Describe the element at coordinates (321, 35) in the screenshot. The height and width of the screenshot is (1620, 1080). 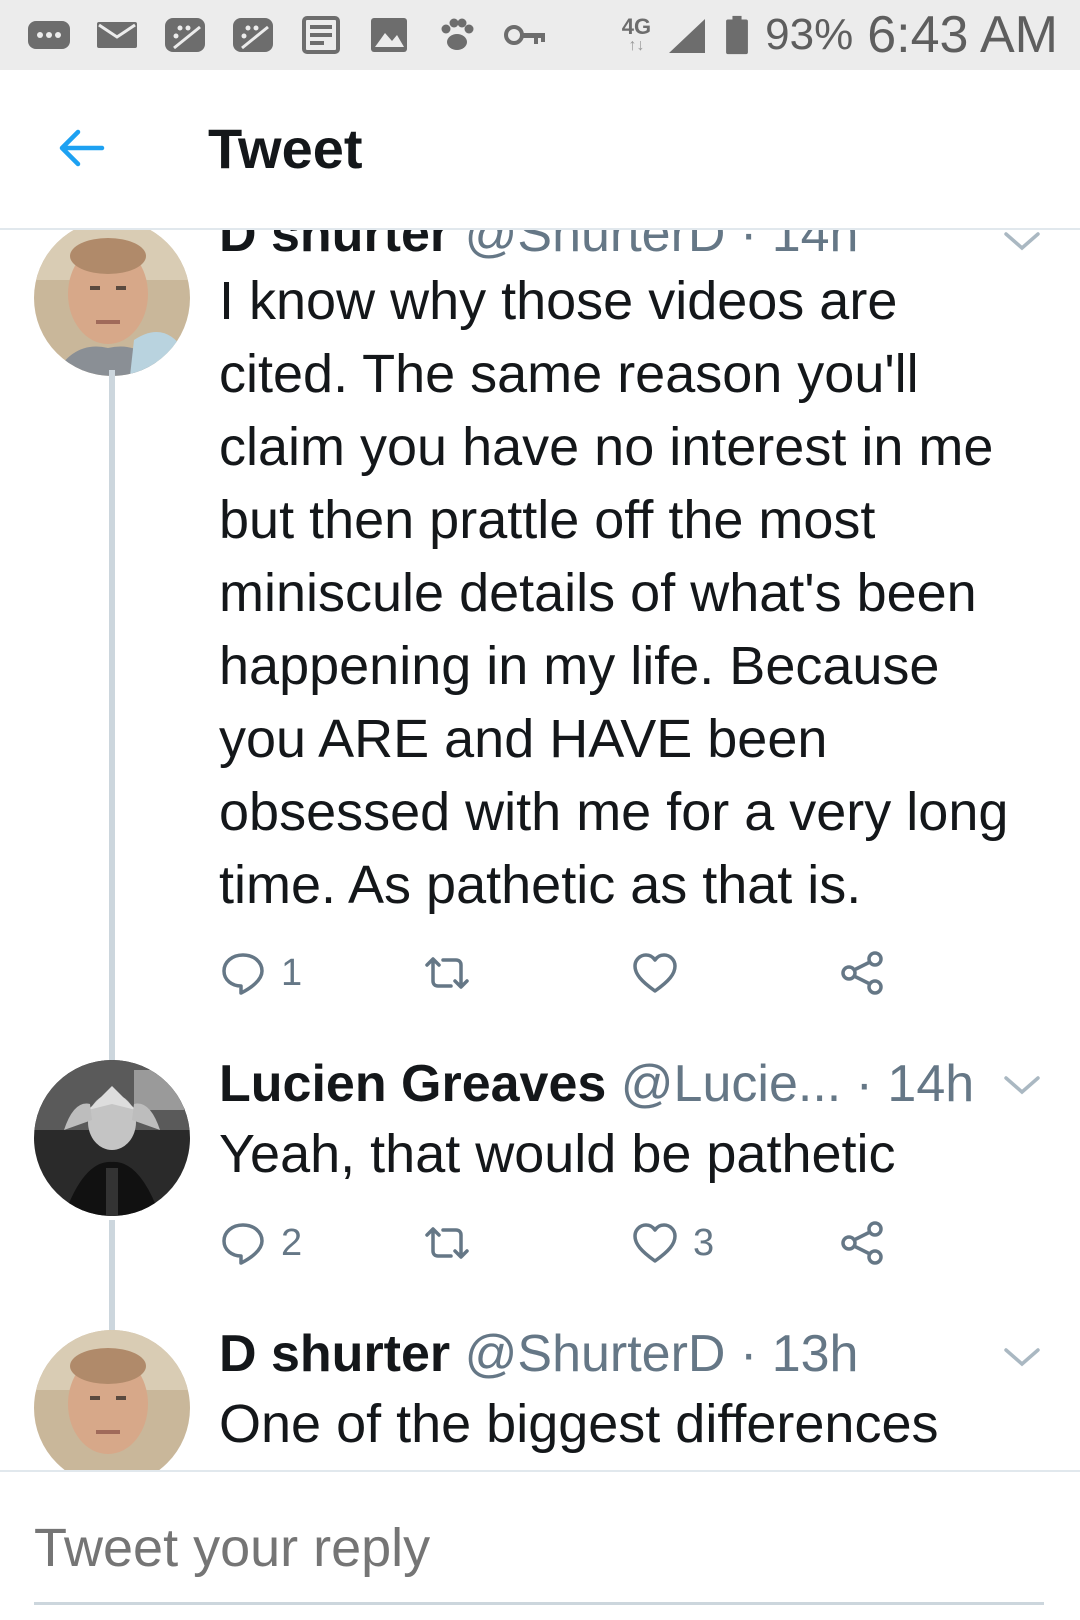
I see `news-icon` at that location.